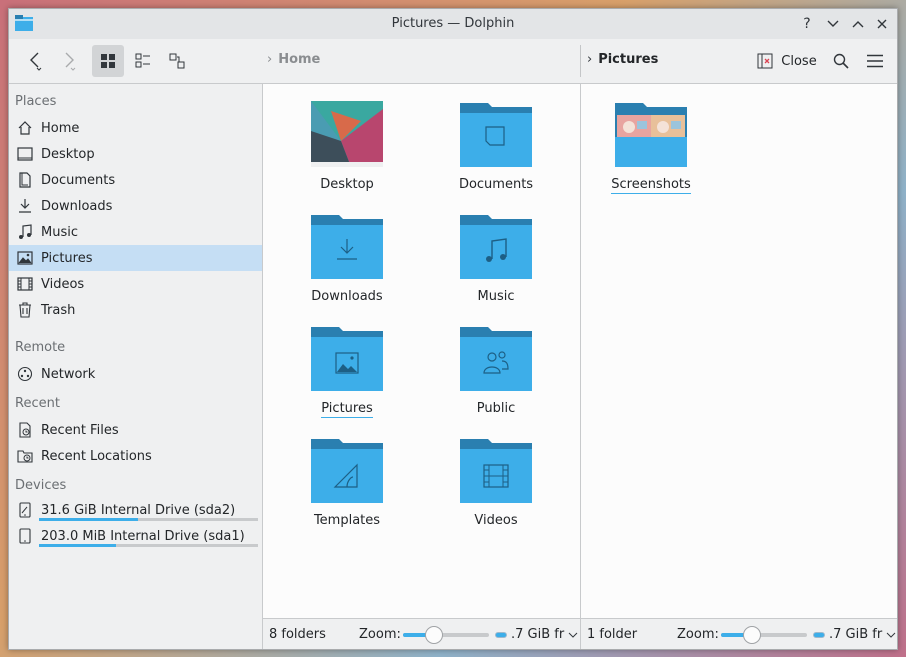 This screenshot has height=657, width=906. I want to click on view-icons-icon, so click(108, 61).